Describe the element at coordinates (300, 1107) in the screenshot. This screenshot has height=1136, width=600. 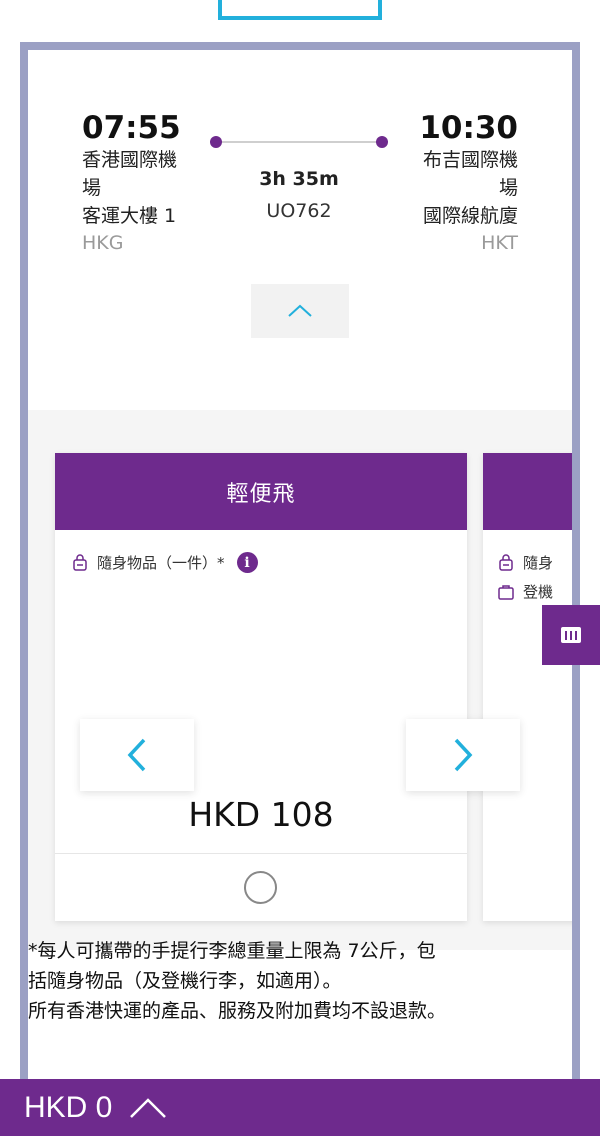
I see `price-summary-bar: HKD 0` at that location.